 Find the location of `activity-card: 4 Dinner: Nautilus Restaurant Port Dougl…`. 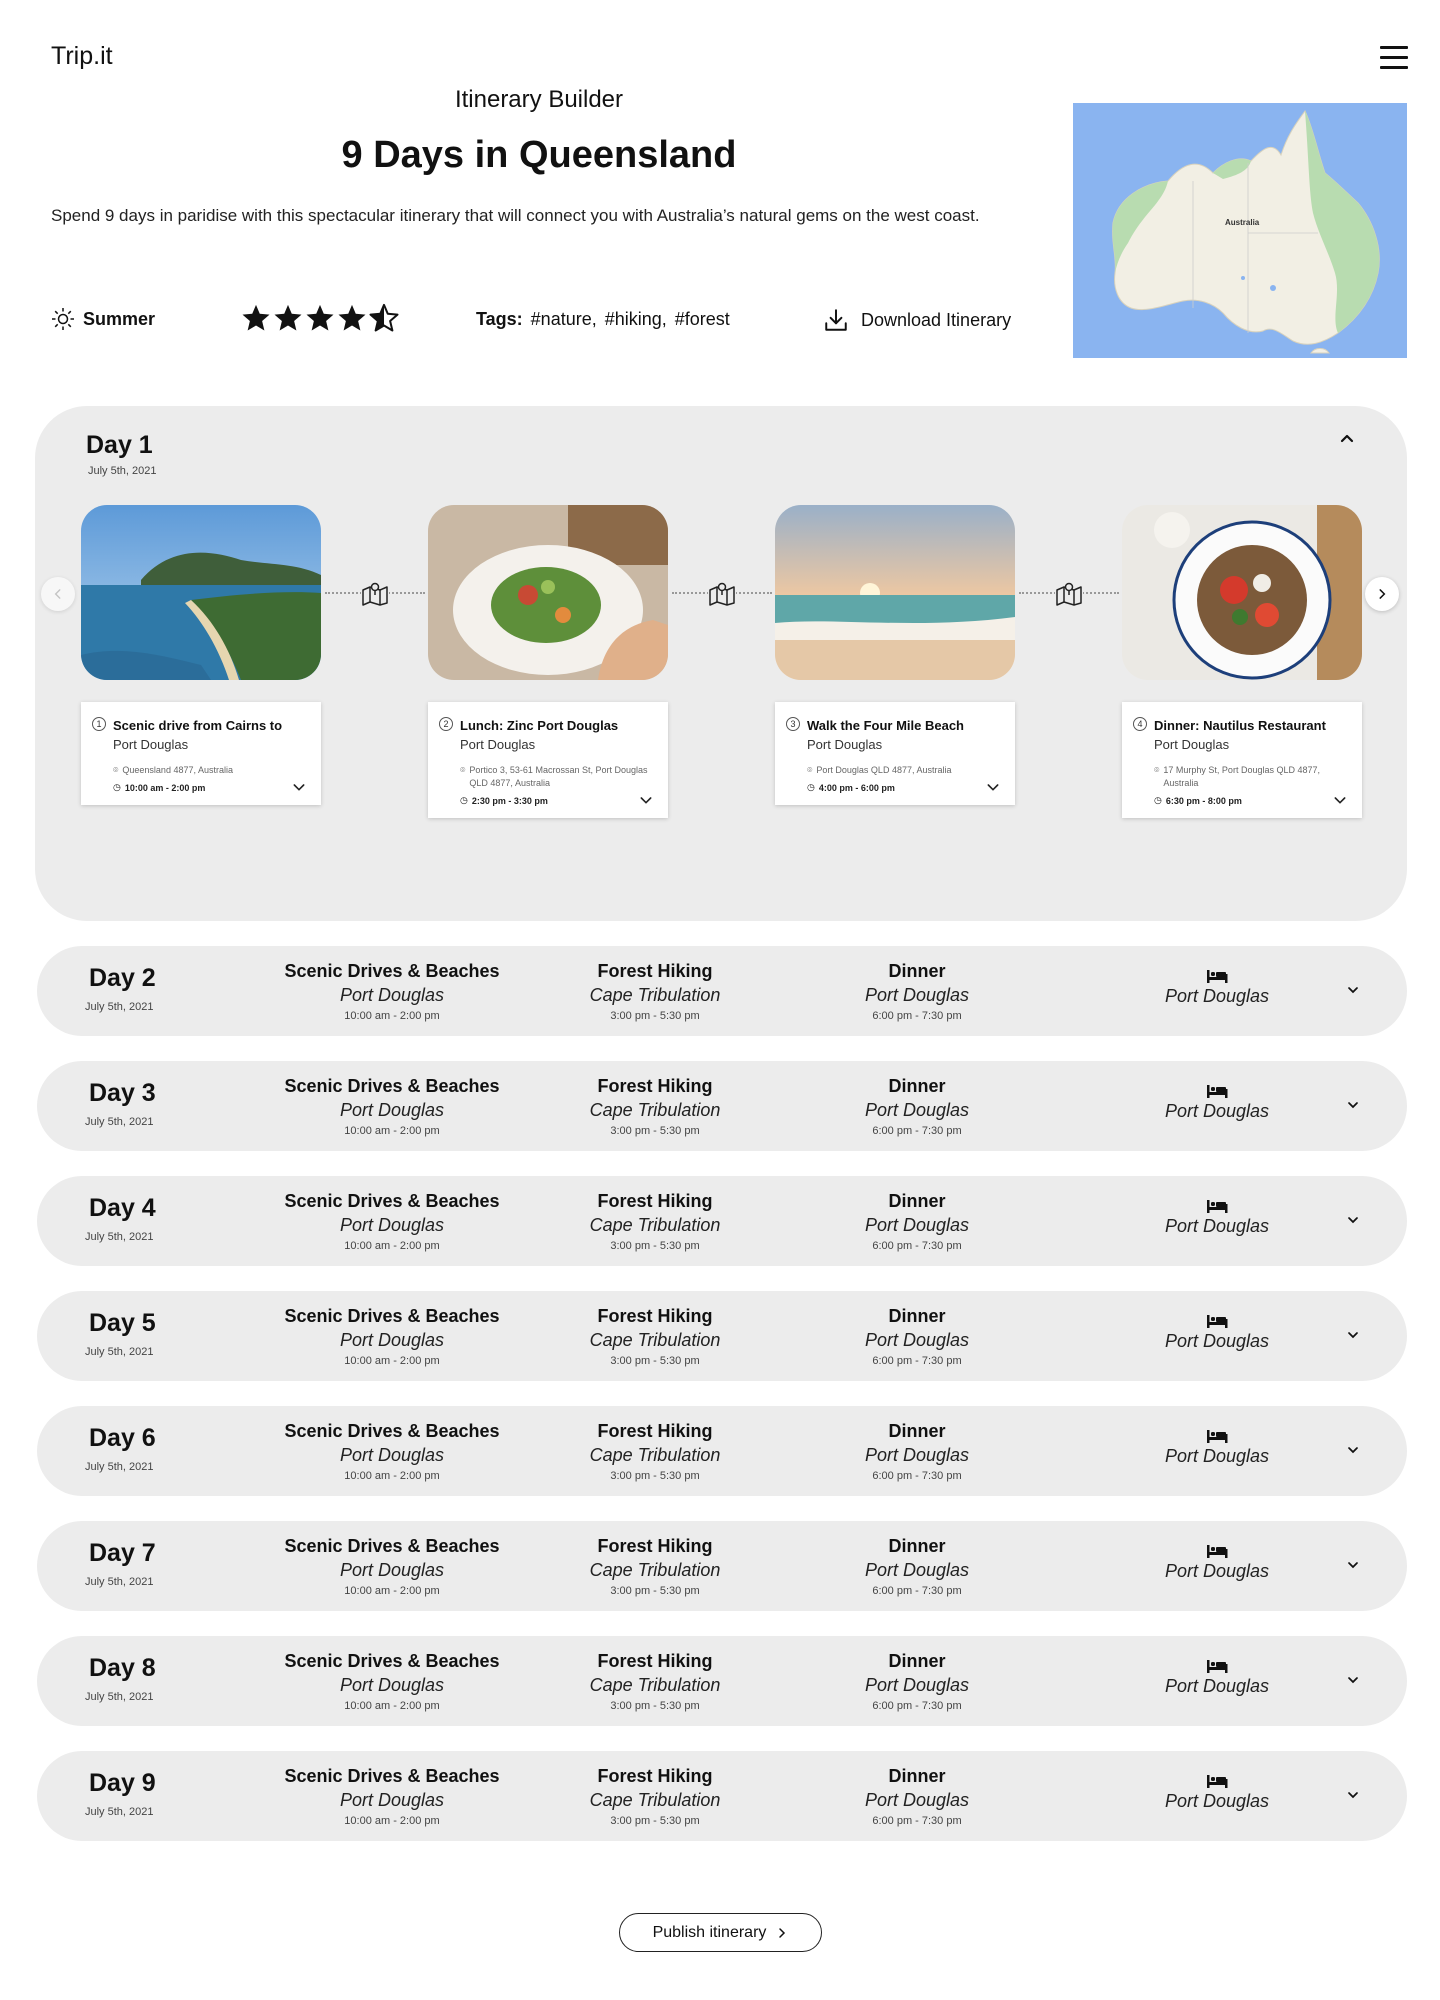

activity-card: 4 Dinner: Nautilus Restaurant Port Dougl… is located at coordinates (1242, 760).